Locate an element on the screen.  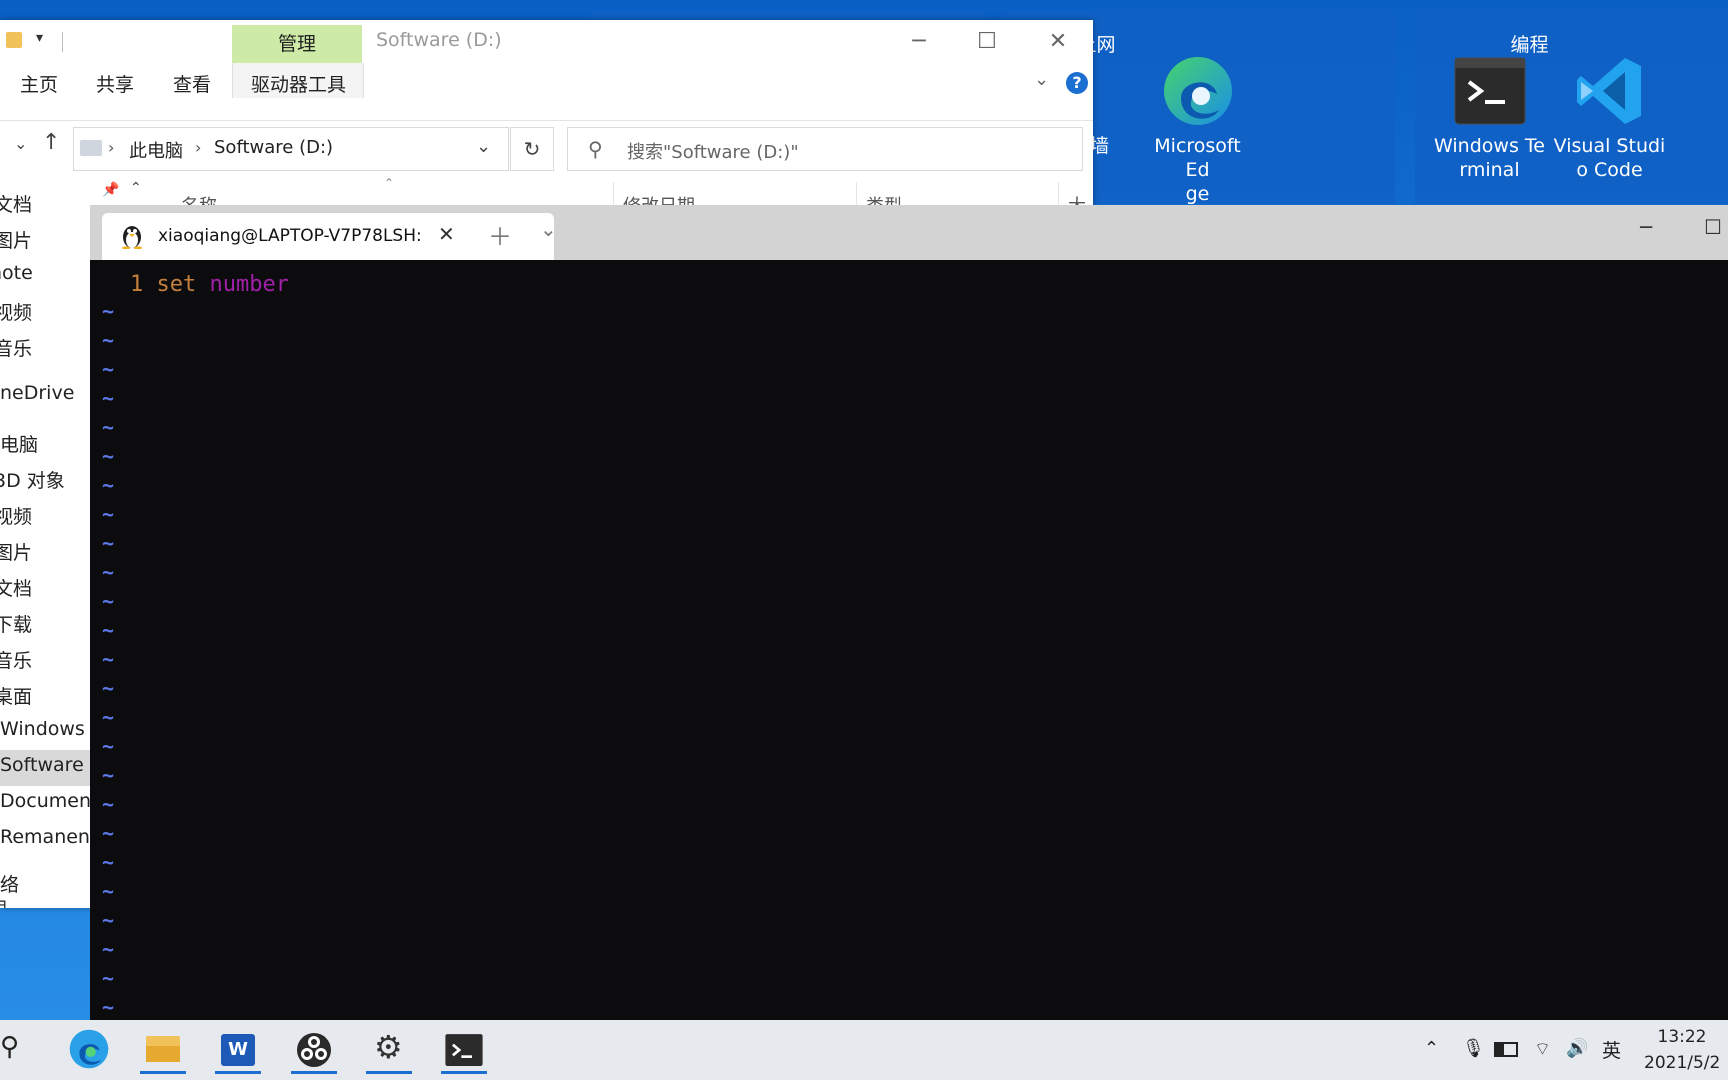
clock: 13:22 2021/5/2 is located at coordinates (1682, 1050).